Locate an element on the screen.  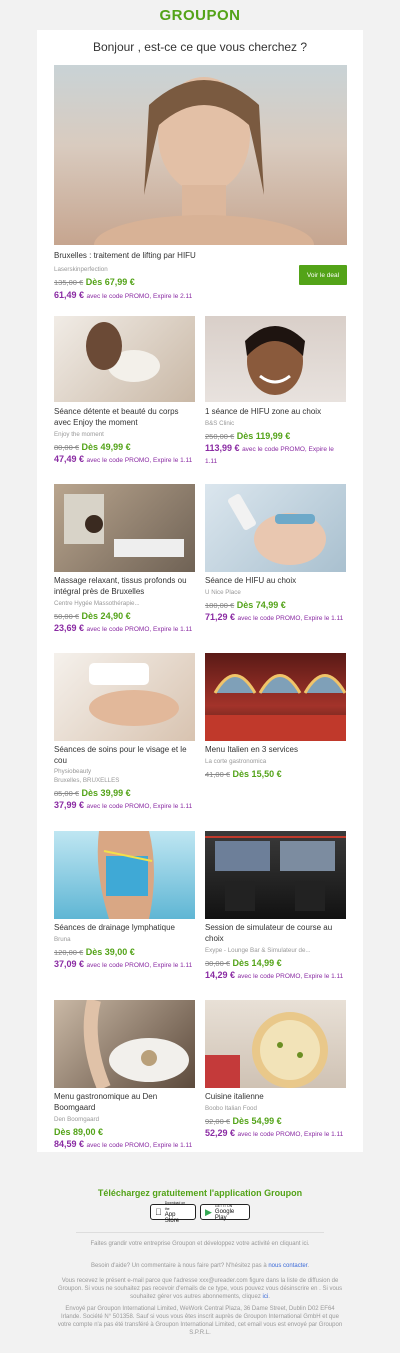
woman-portrait-image is located at coordinates (204, 161).